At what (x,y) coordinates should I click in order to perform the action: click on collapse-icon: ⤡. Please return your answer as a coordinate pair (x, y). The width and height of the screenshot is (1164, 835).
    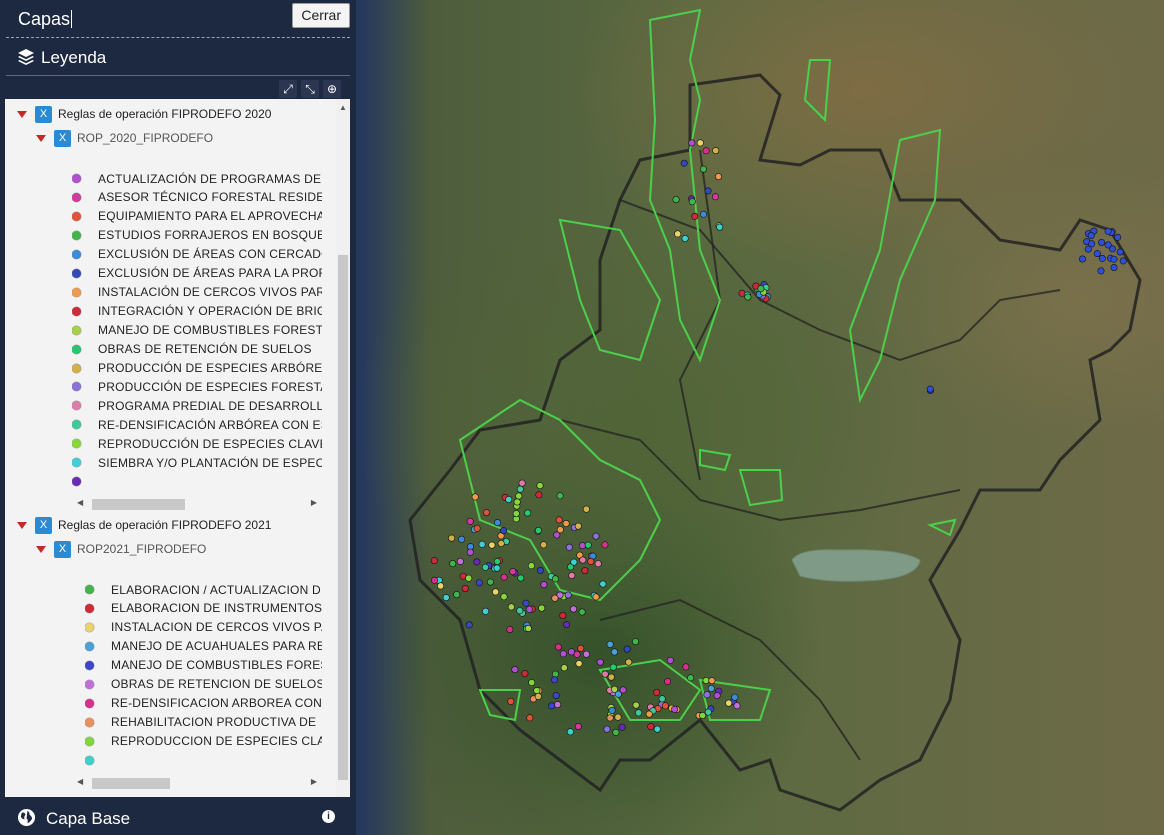
    Looking at the image, I should click on (310, 89).